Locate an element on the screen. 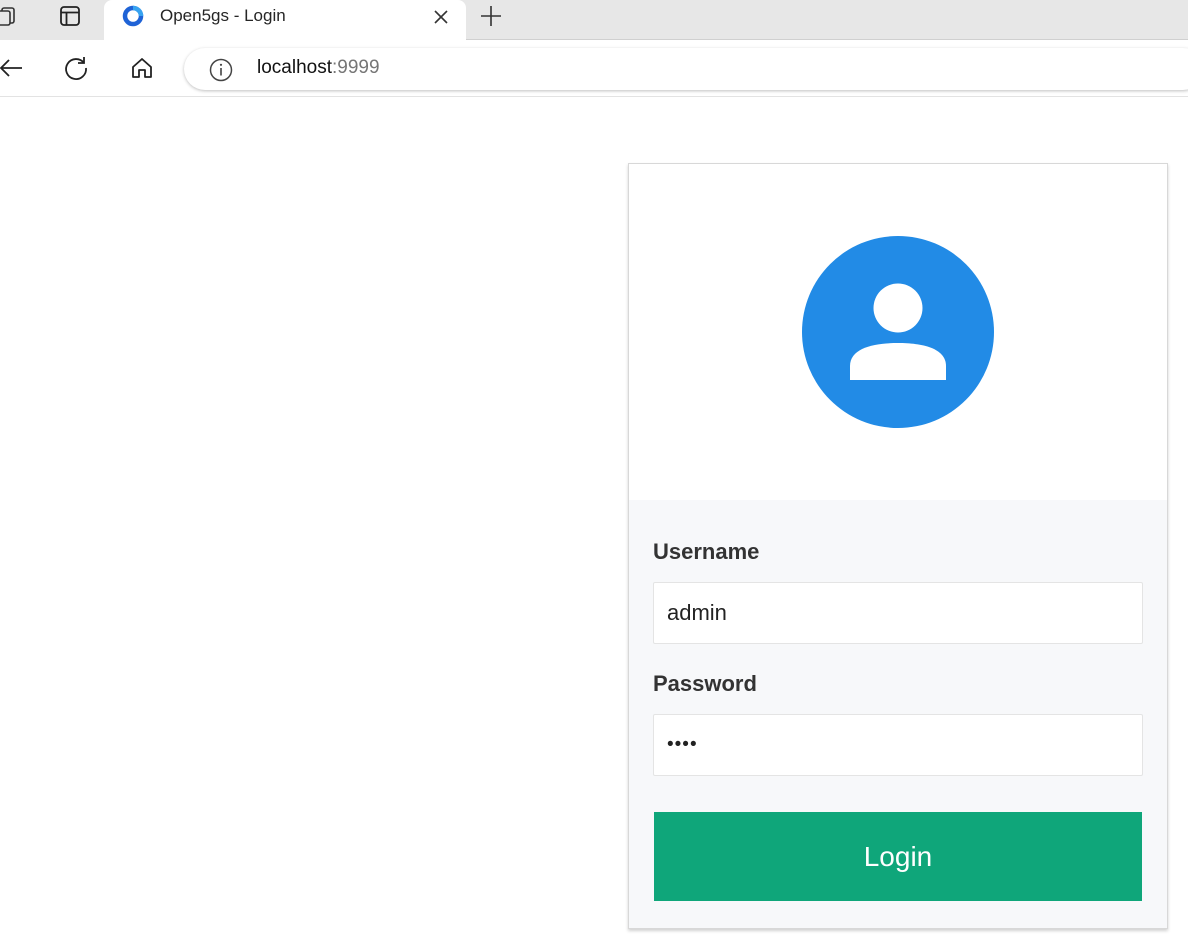 This screenshot has height=945, width=1188. password-input is located at coordinates (898, 745).